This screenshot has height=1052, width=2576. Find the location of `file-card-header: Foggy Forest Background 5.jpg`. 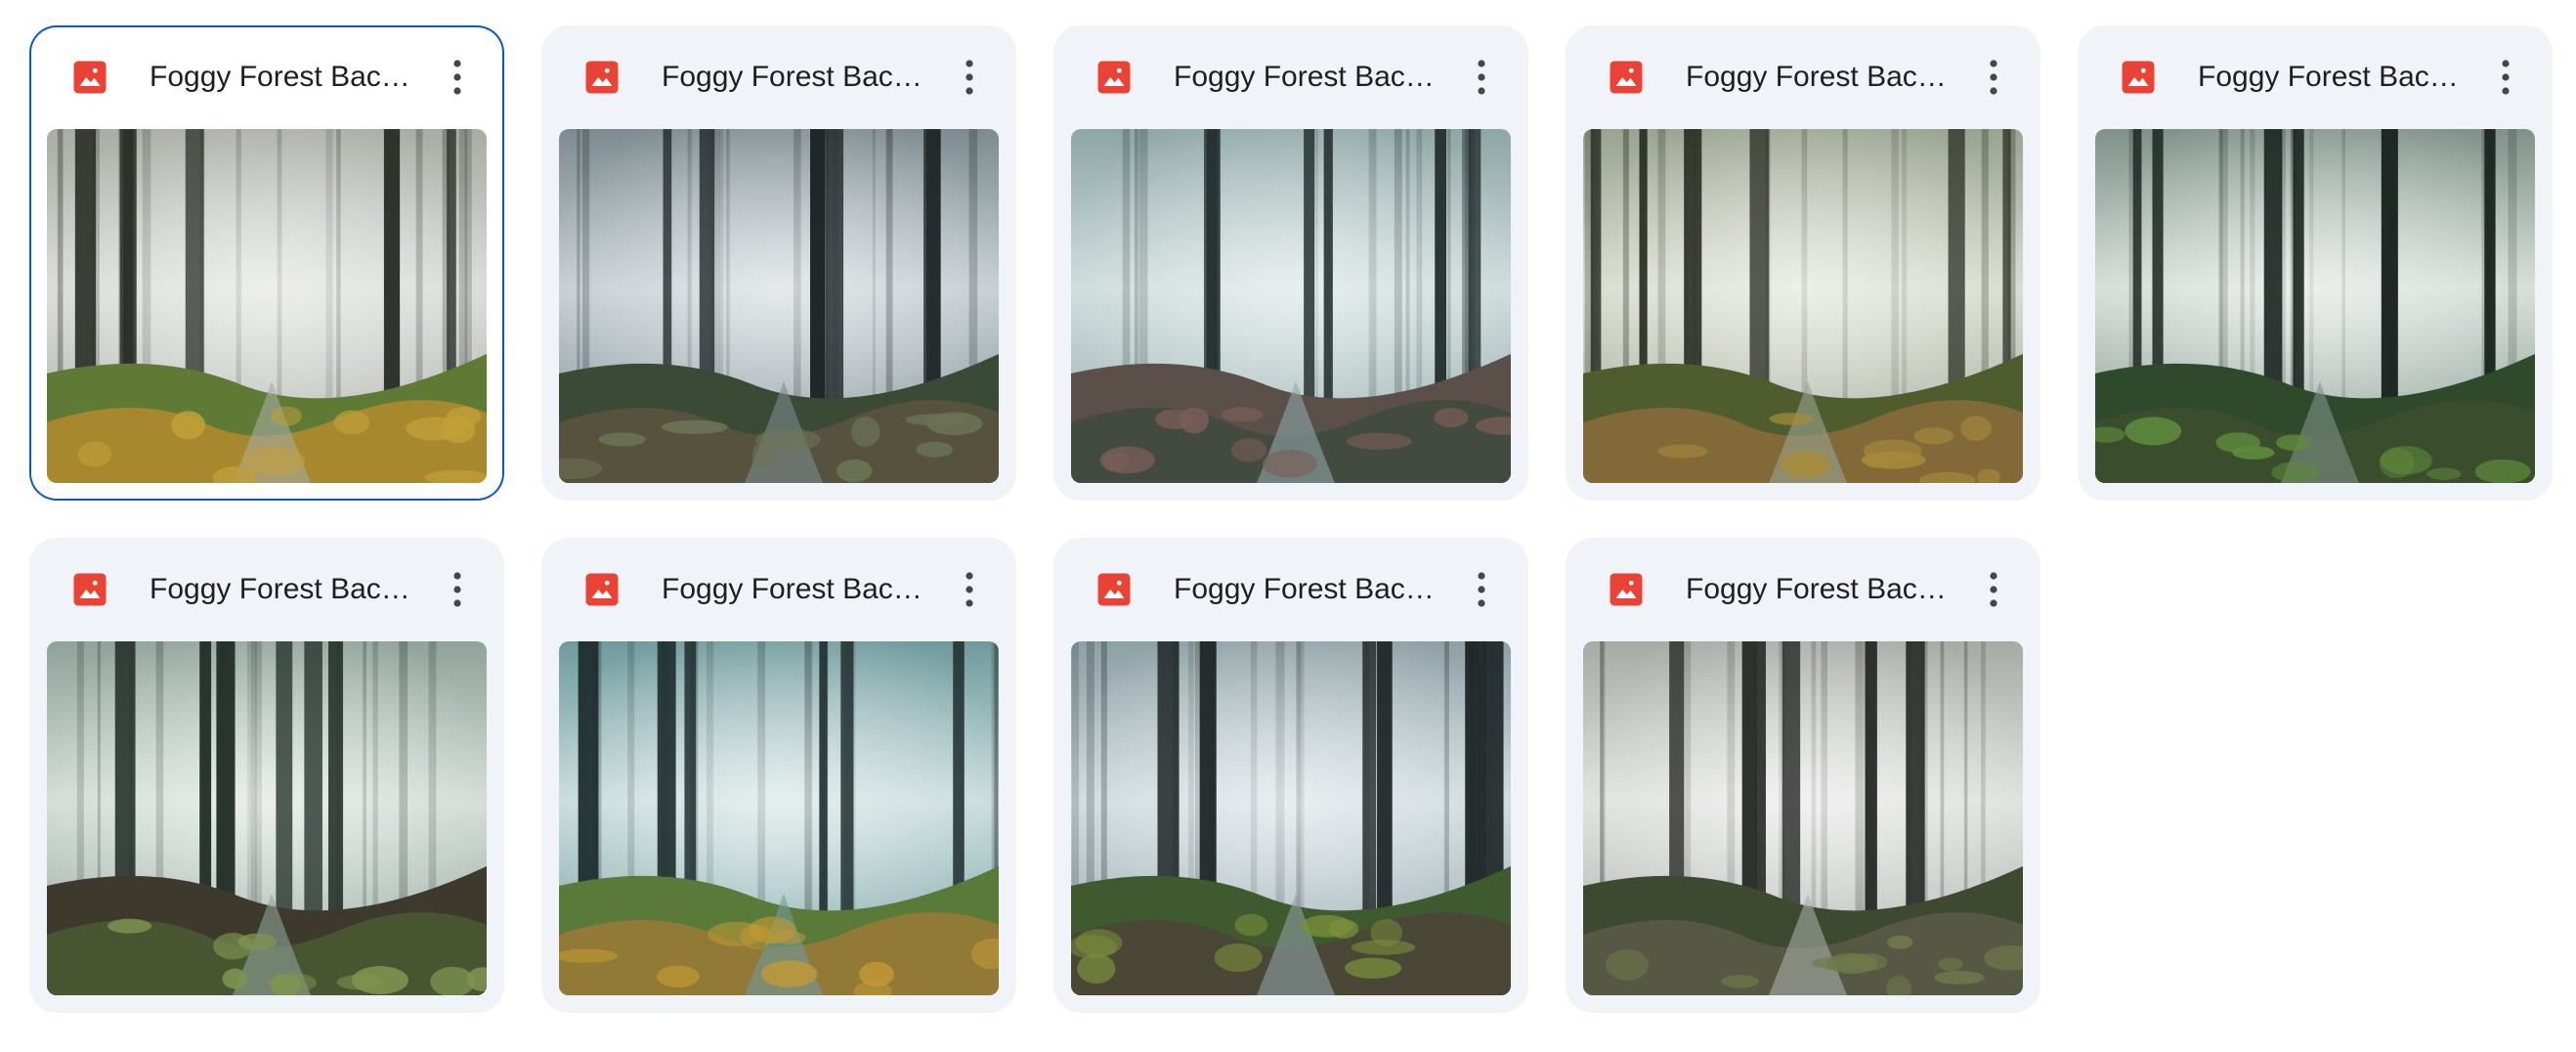

file-card-header: Foggy Forest Background 5.jpg is located at coordinates (2315, 77).